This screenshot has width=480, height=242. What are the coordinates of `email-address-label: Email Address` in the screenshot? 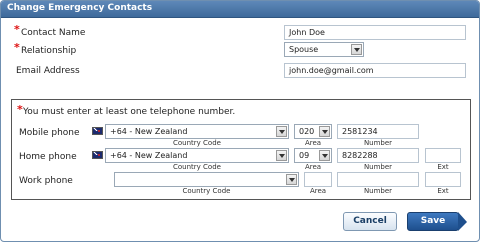 It's located at (48, 71).